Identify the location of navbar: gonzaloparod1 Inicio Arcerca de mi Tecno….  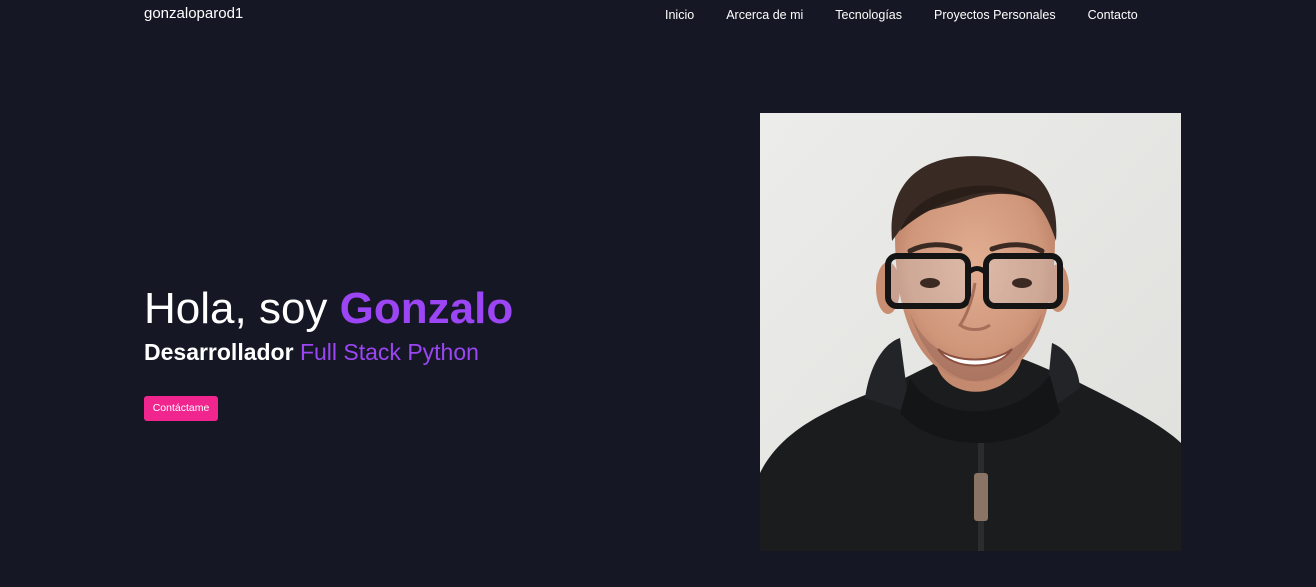
(658, 15).